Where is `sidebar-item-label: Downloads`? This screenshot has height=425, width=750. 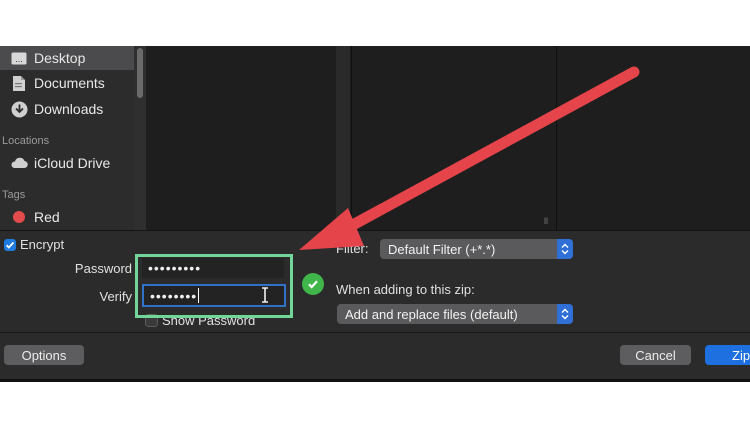
sidebar-item-label: Downloads is located at coordinates (69, 109).